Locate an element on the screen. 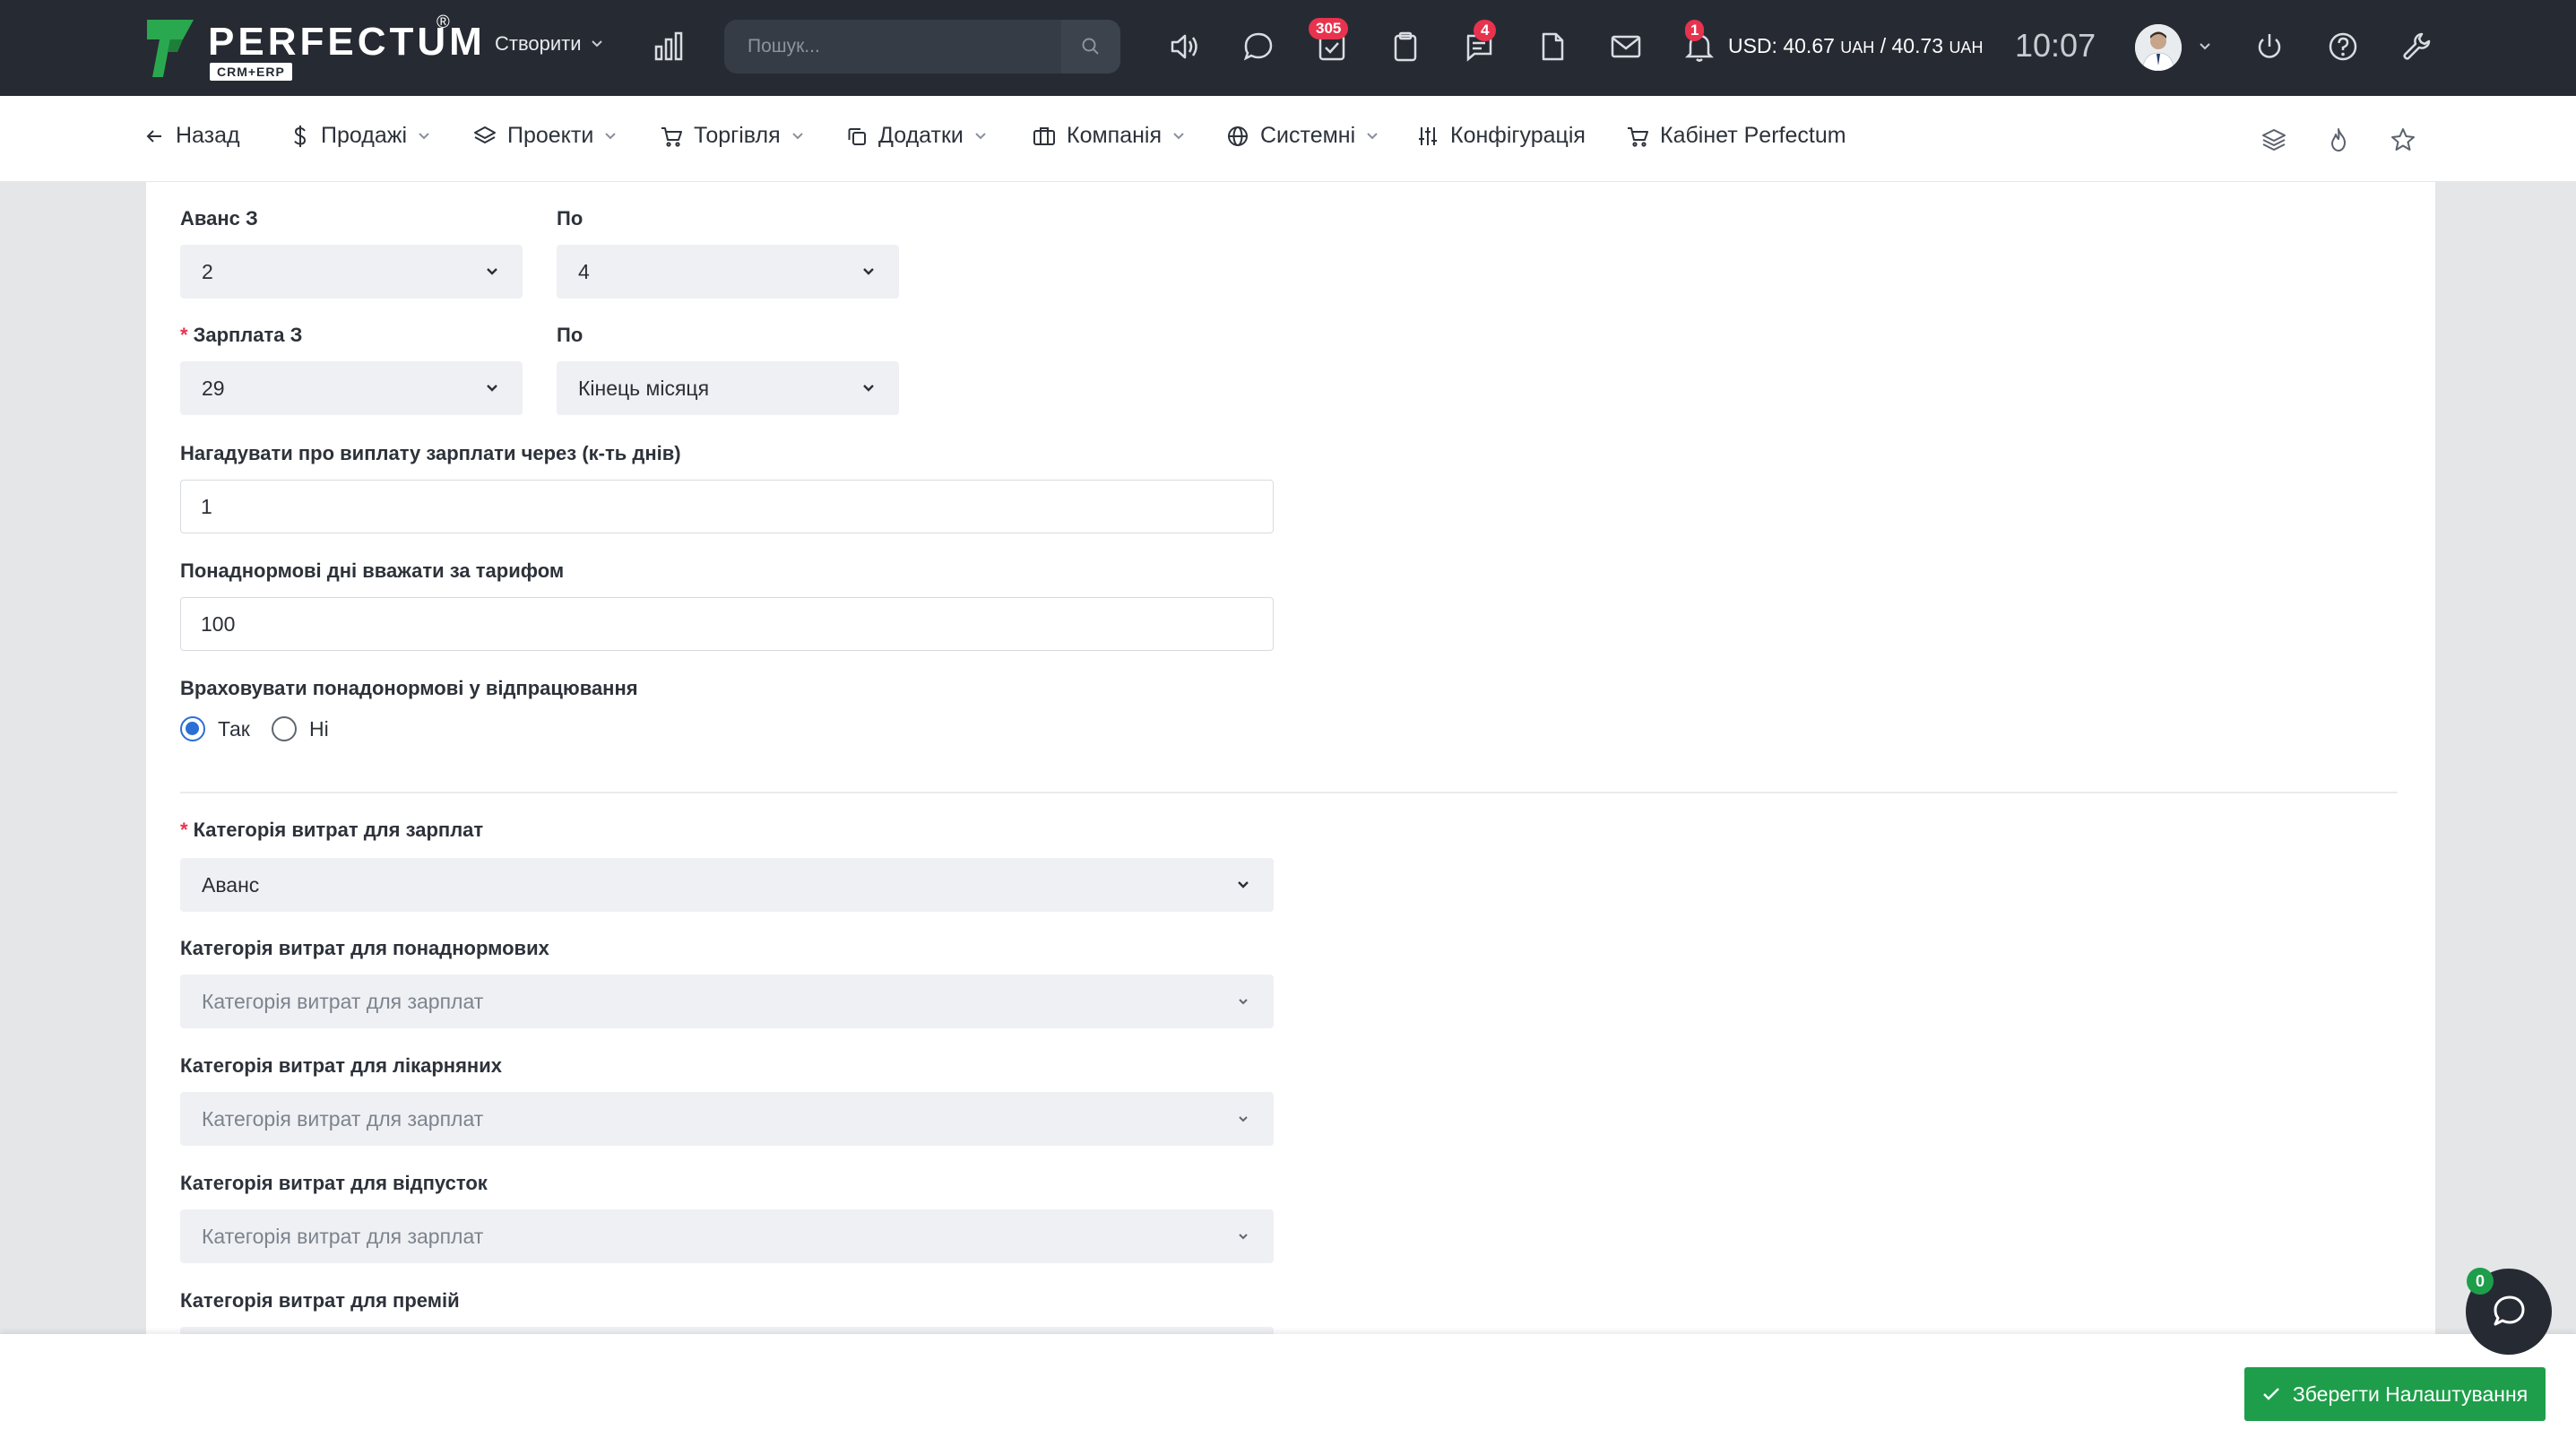 Image resolution: width=2576 pixels, height=1447 pixels. sliders-icon is located at coordinates (1428, 136).